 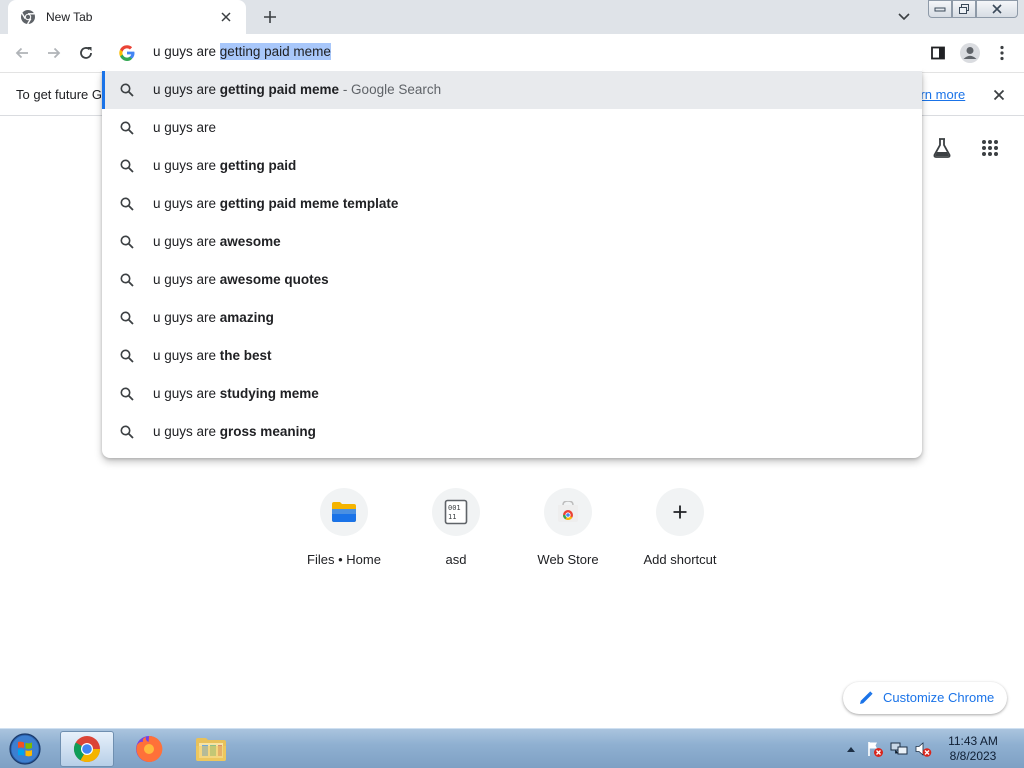 I want to click on chrome-icon, so click(x=28, y=17).